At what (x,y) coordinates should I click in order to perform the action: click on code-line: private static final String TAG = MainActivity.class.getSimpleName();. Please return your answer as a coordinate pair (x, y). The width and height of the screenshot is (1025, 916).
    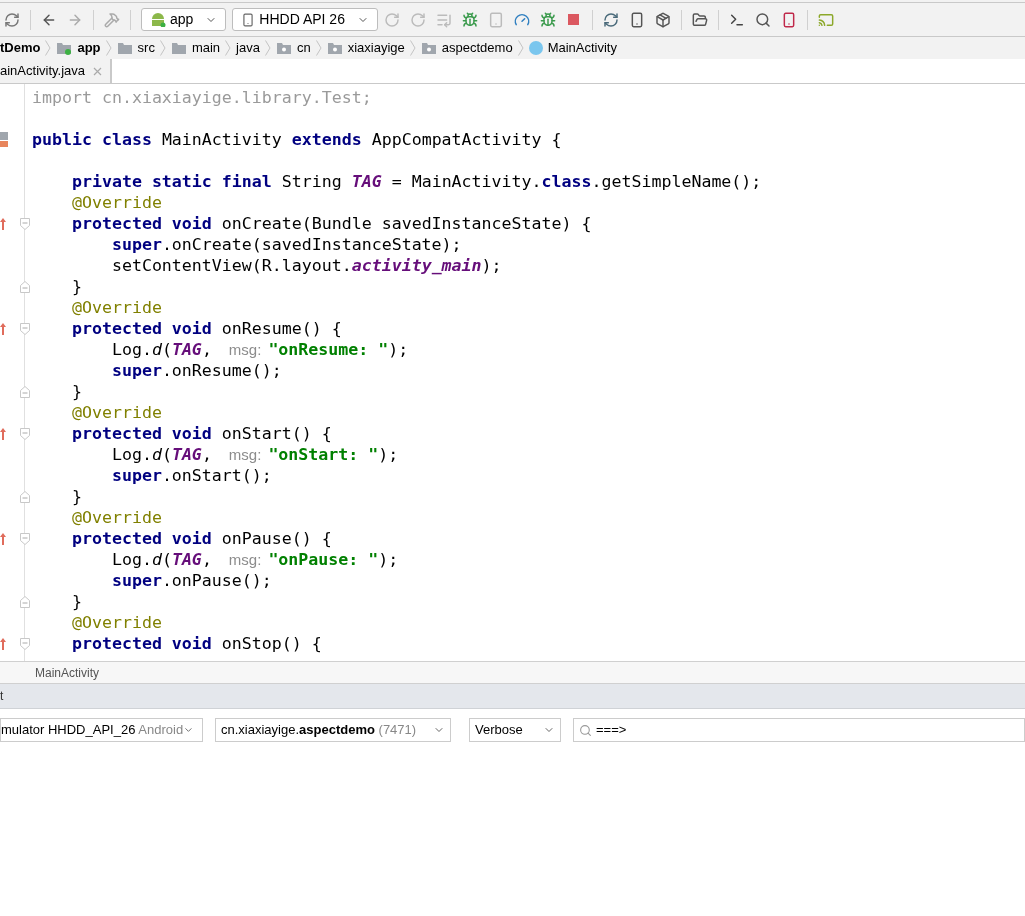
    Looking at the image, I should click on (416, 181).